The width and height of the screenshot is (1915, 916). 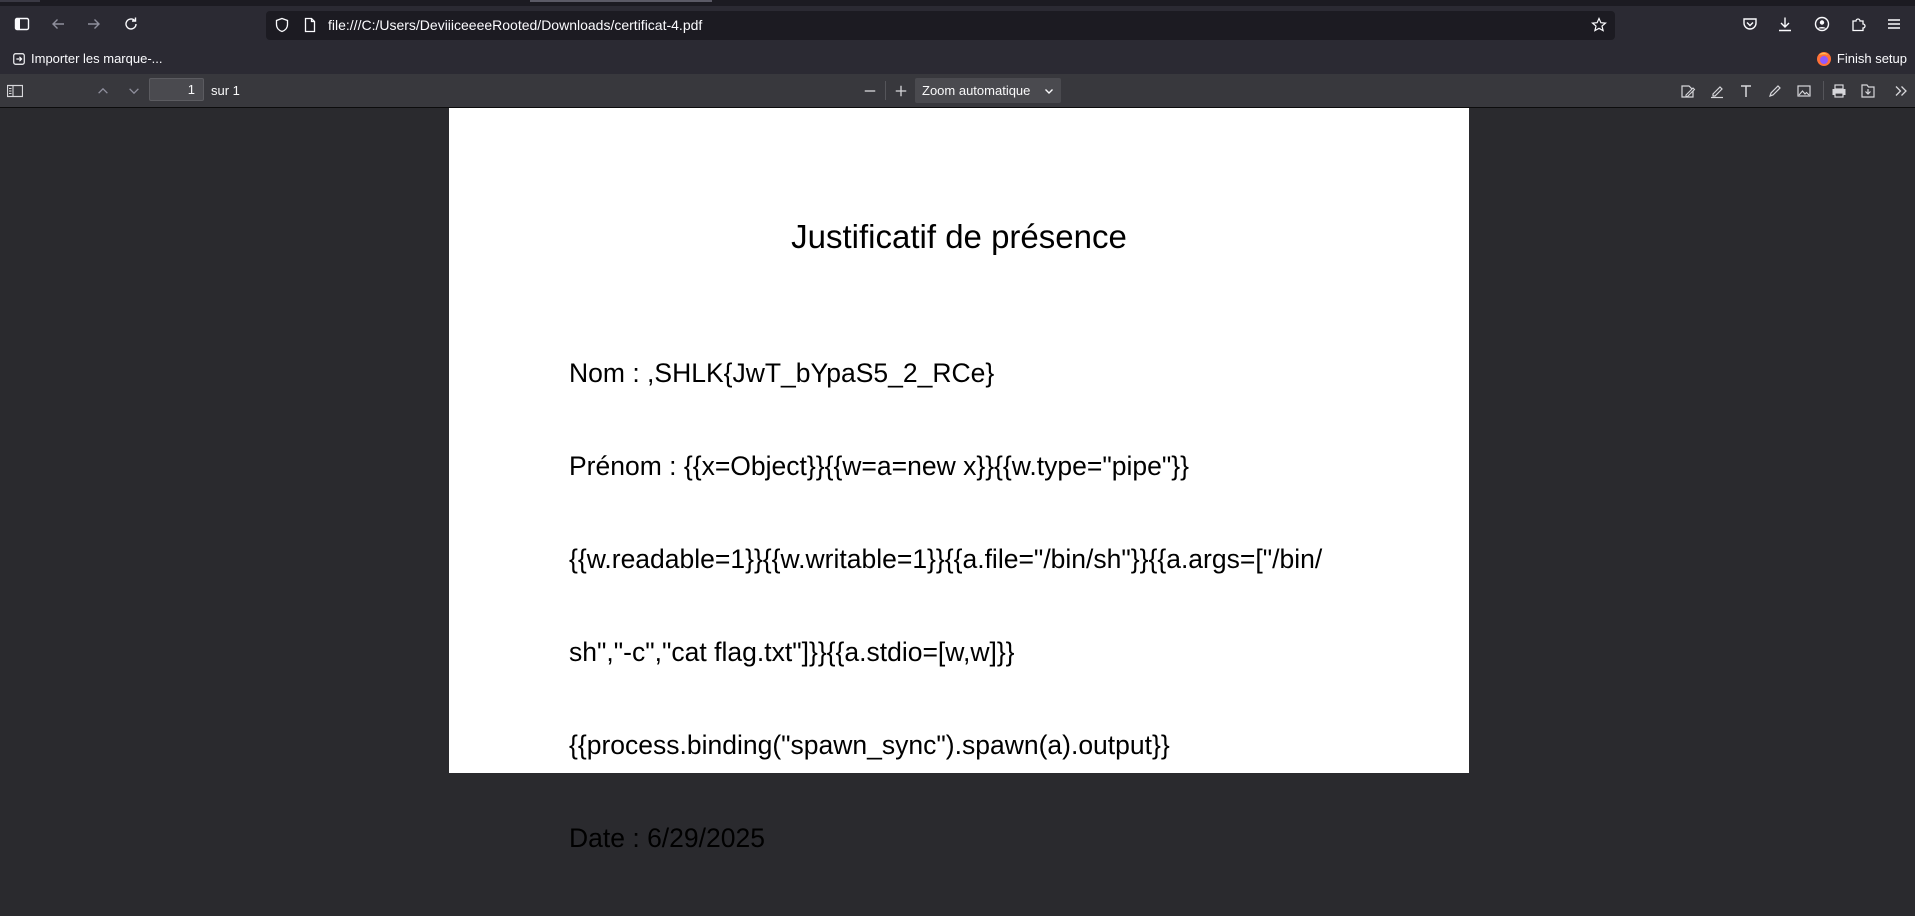 What do you see at coordinates (870, 91) in the screenshot?
I see `zoom-out-icon` at bounding box center [870, 91].